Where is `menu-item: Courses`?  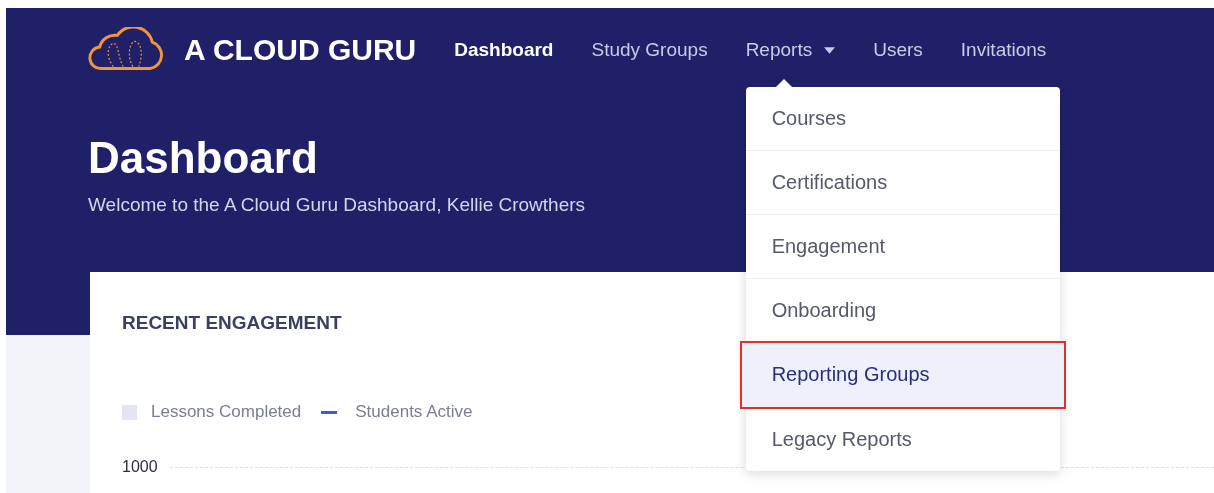
menu-item: Courses is located at coordinates (902, 119).